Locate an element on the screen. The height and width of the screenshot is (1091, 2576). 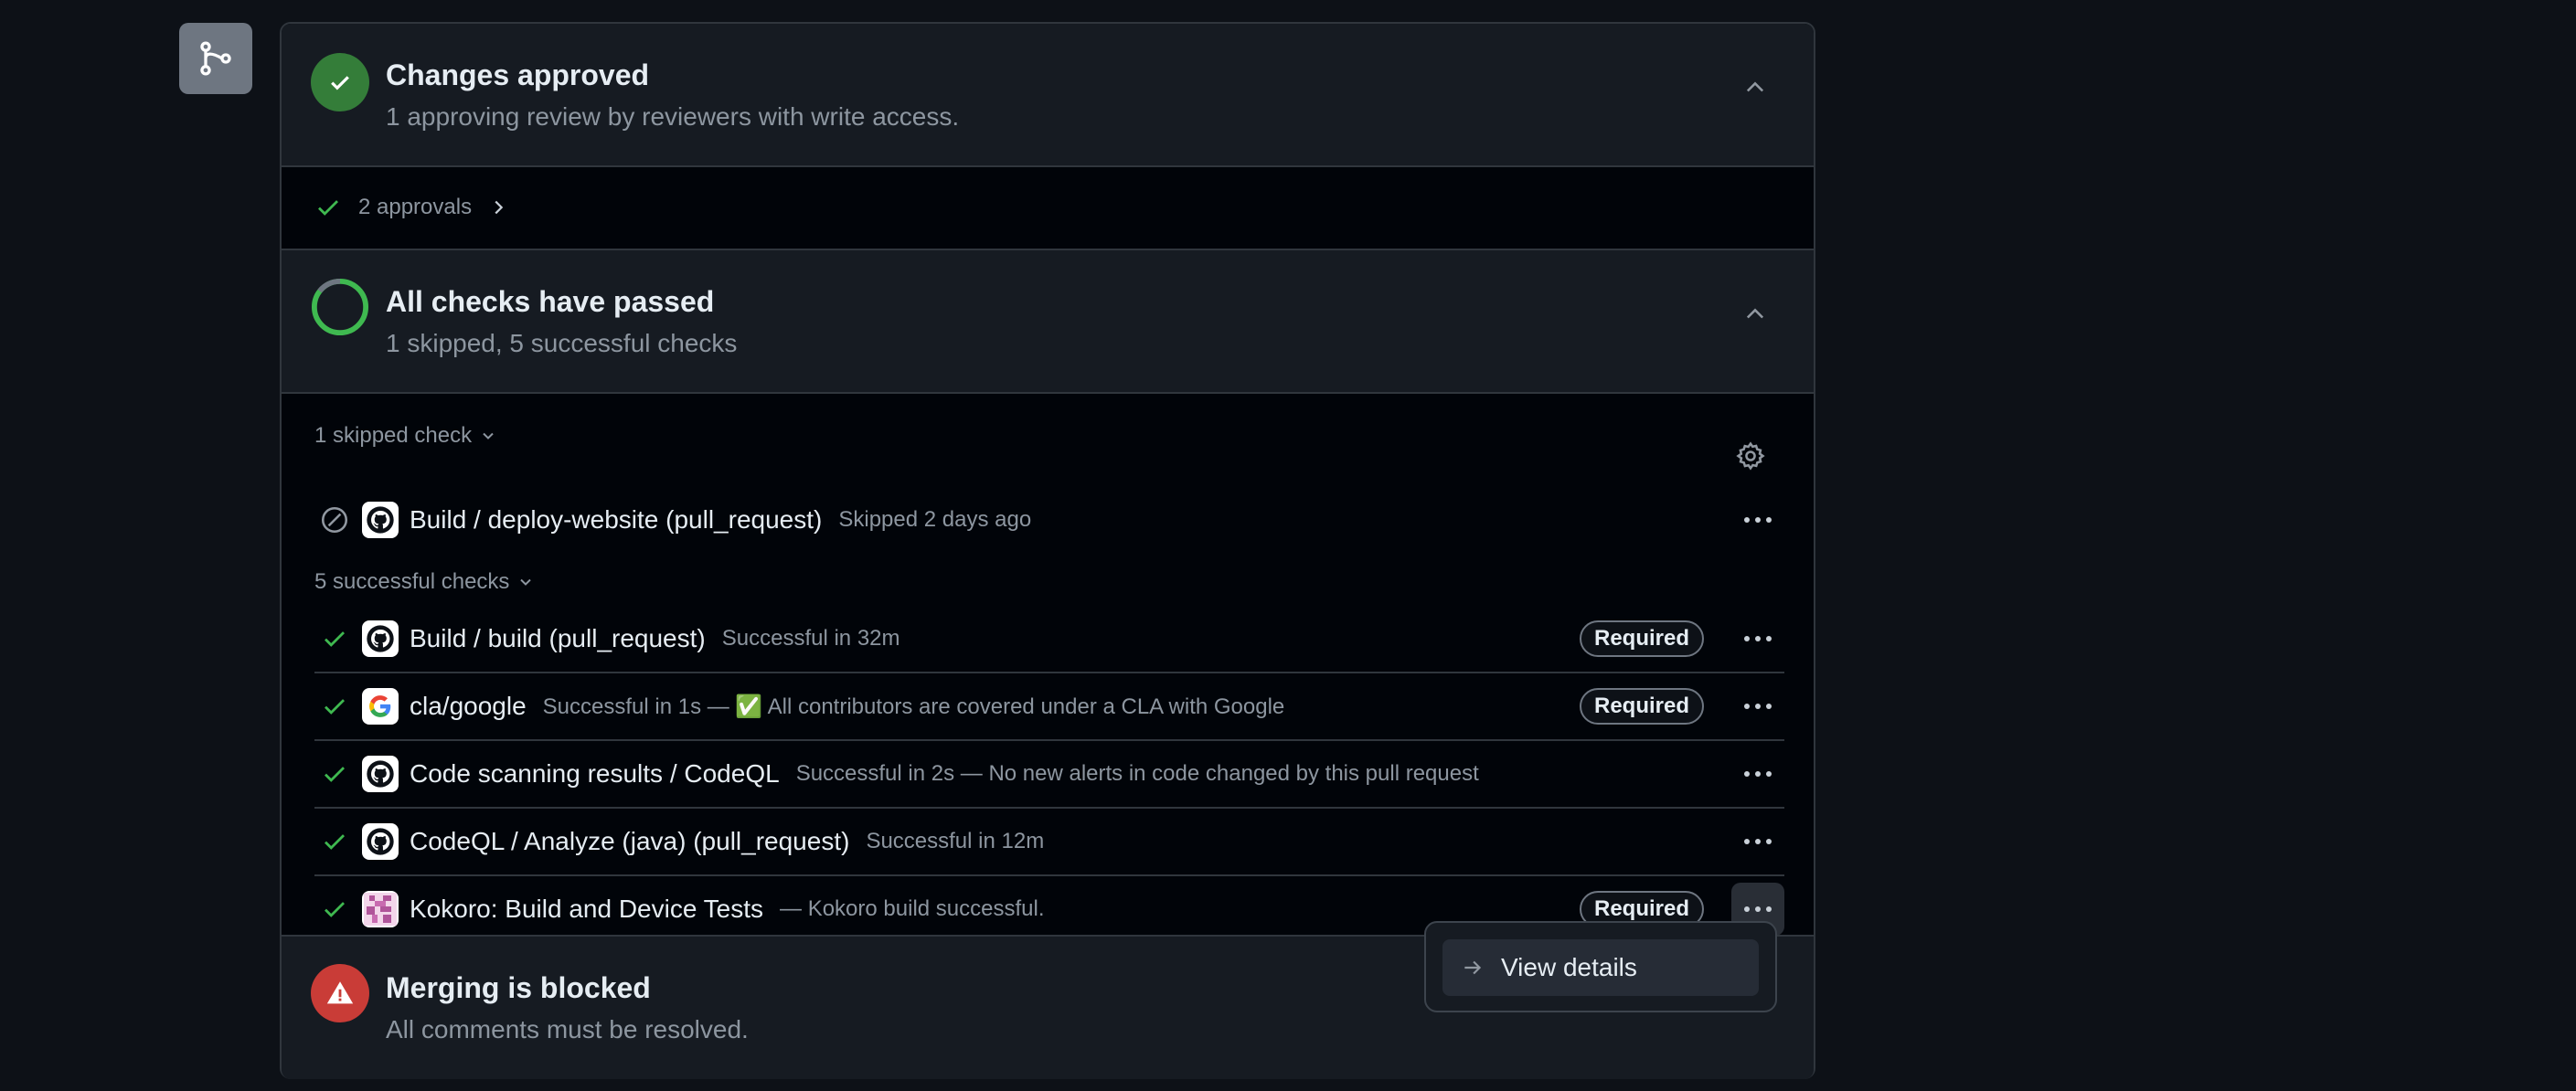
view-details-label: View details is located at coordinates (1569, 967).